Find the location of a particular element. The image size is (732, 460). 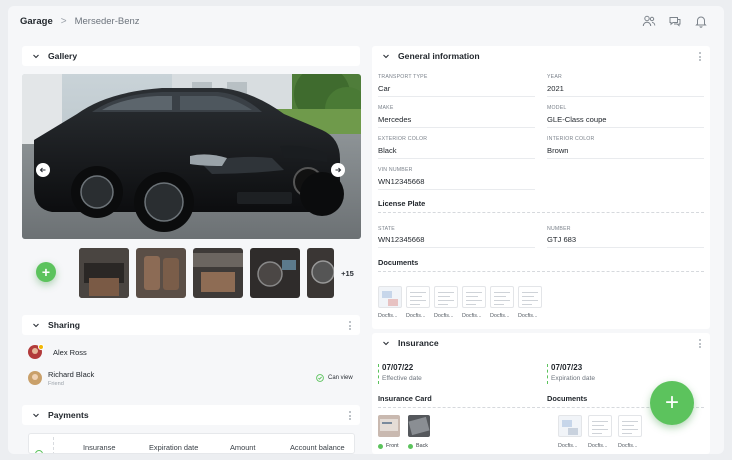

card-front-label: Front is located at coordinates (392, 446).